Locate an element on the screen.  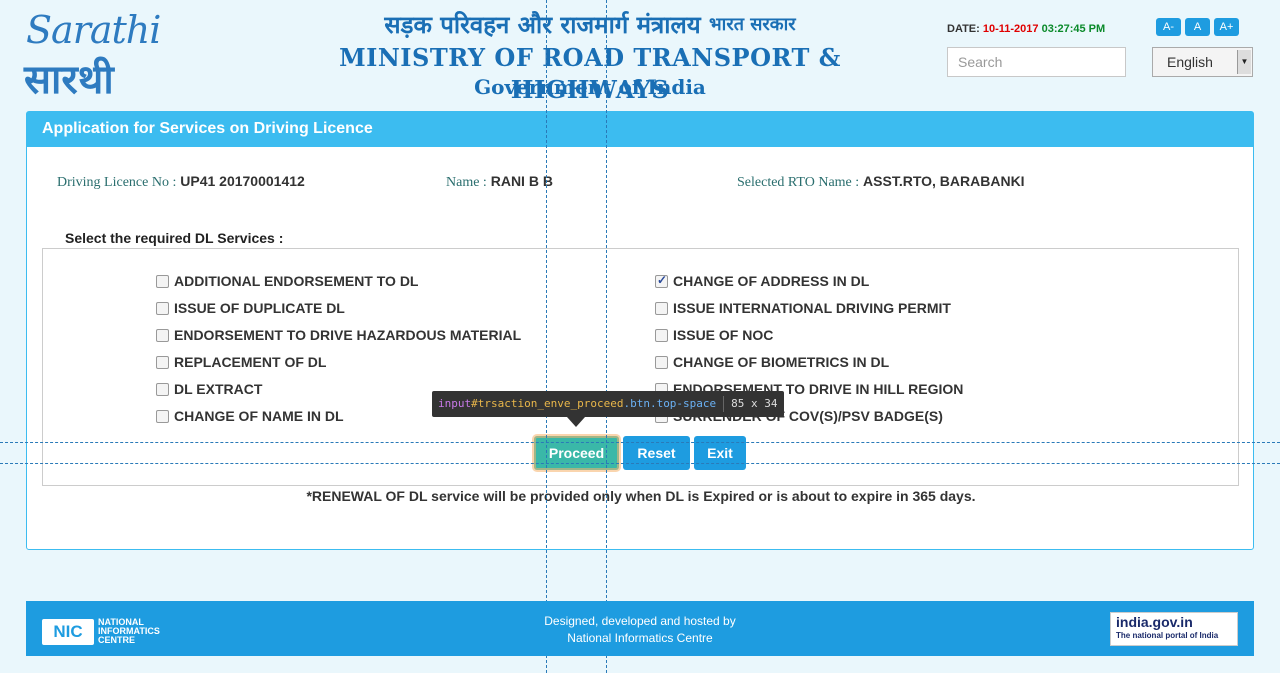
tooltip-separator is located at coordinates (724, 404).